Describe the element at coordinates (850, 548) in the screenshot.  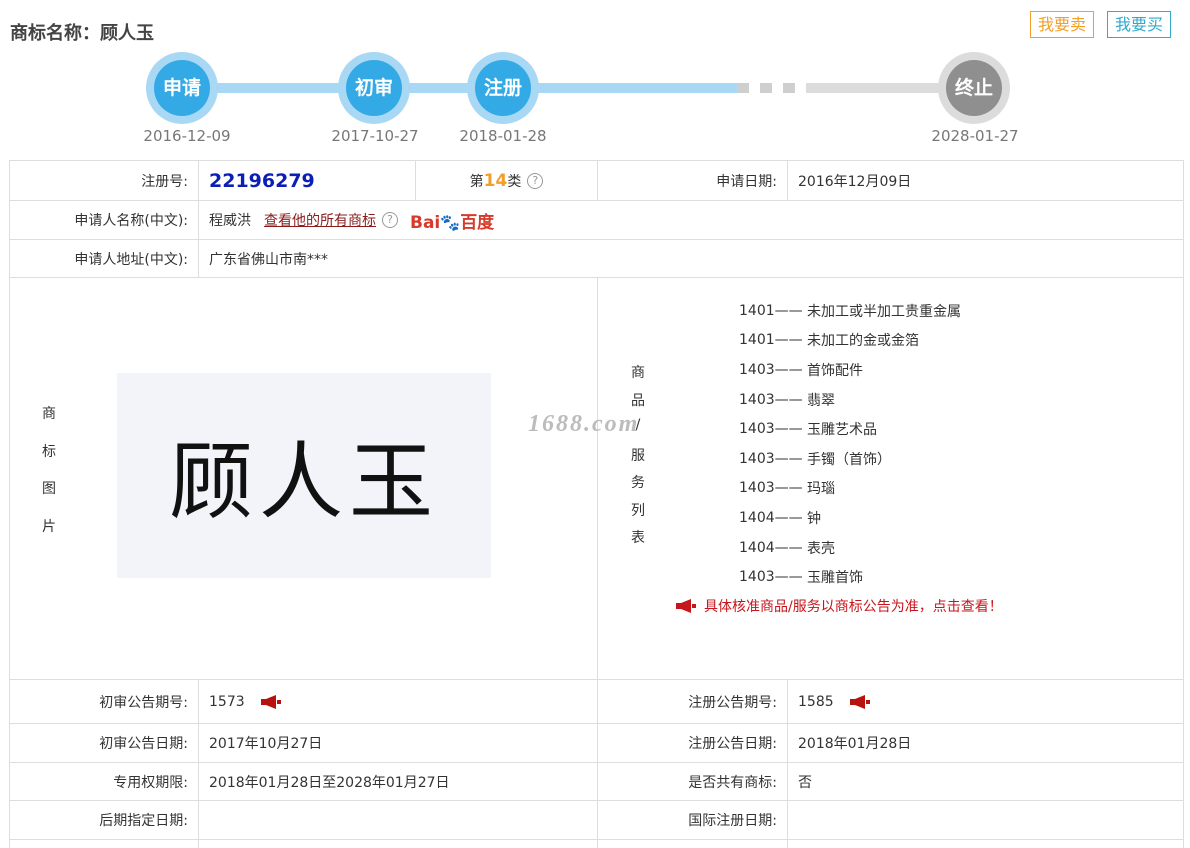
I see `list-item: 1404—— 表壳` at that location.